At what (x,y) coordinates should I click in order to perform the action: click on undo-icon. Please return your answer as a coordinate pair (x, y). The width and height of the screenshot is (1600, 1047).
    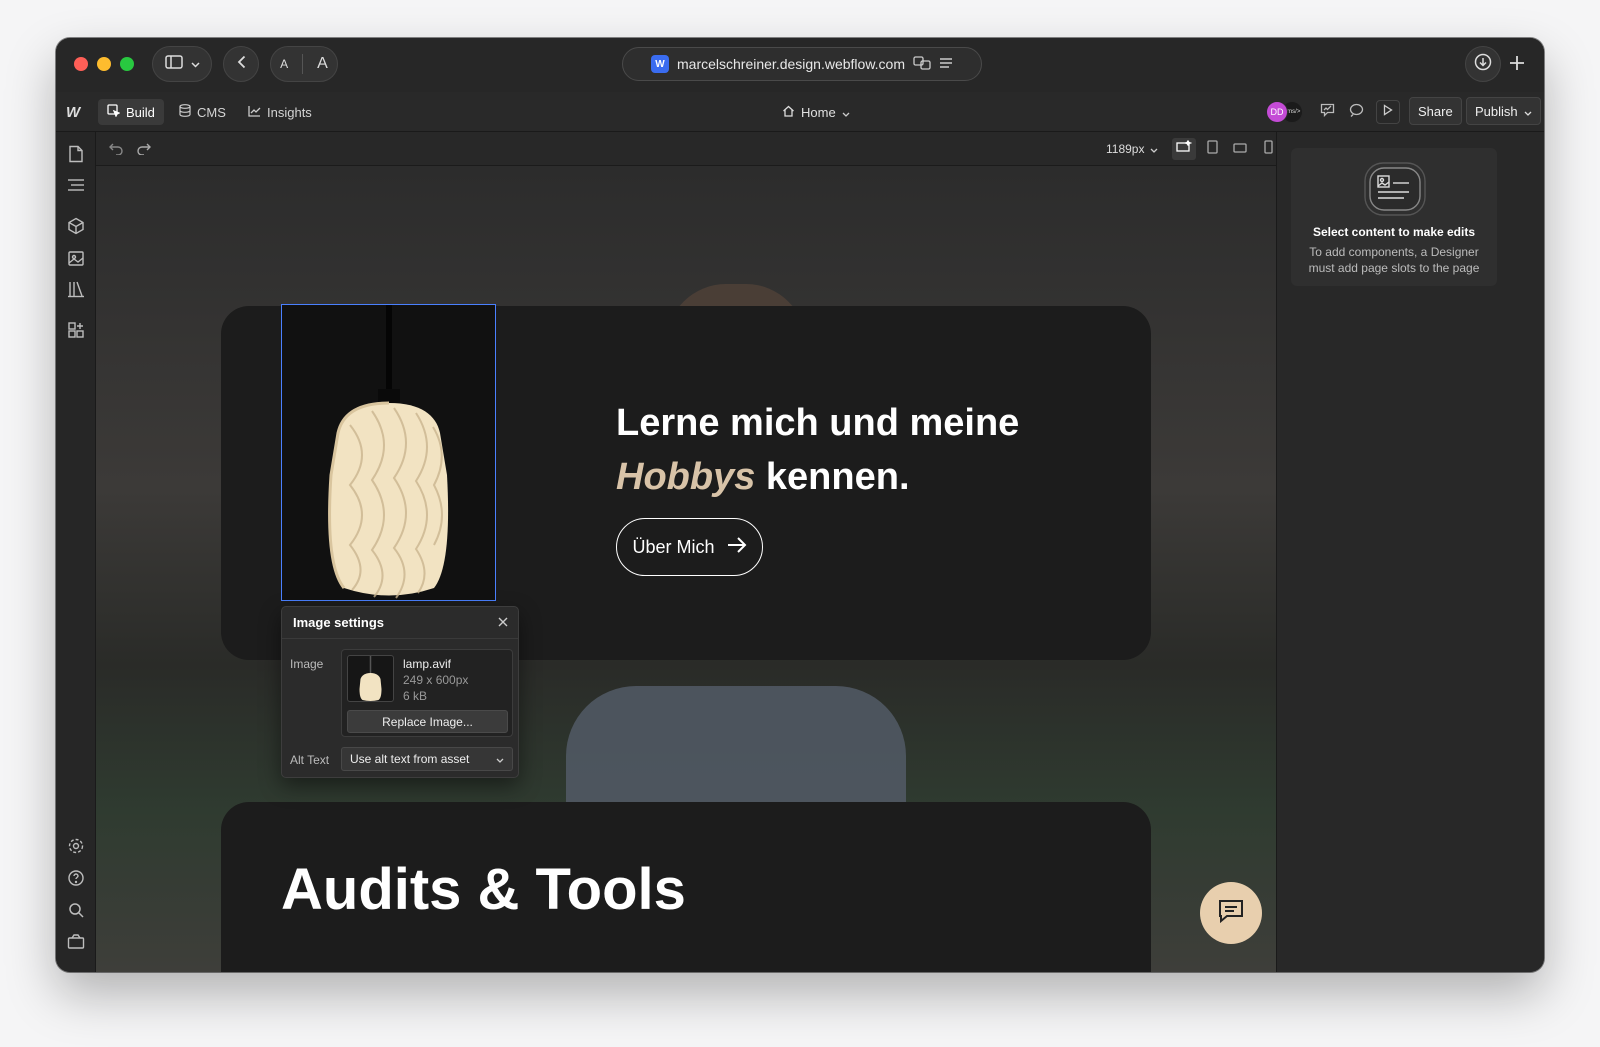
    Looking at the image, I should click on (116, 149).